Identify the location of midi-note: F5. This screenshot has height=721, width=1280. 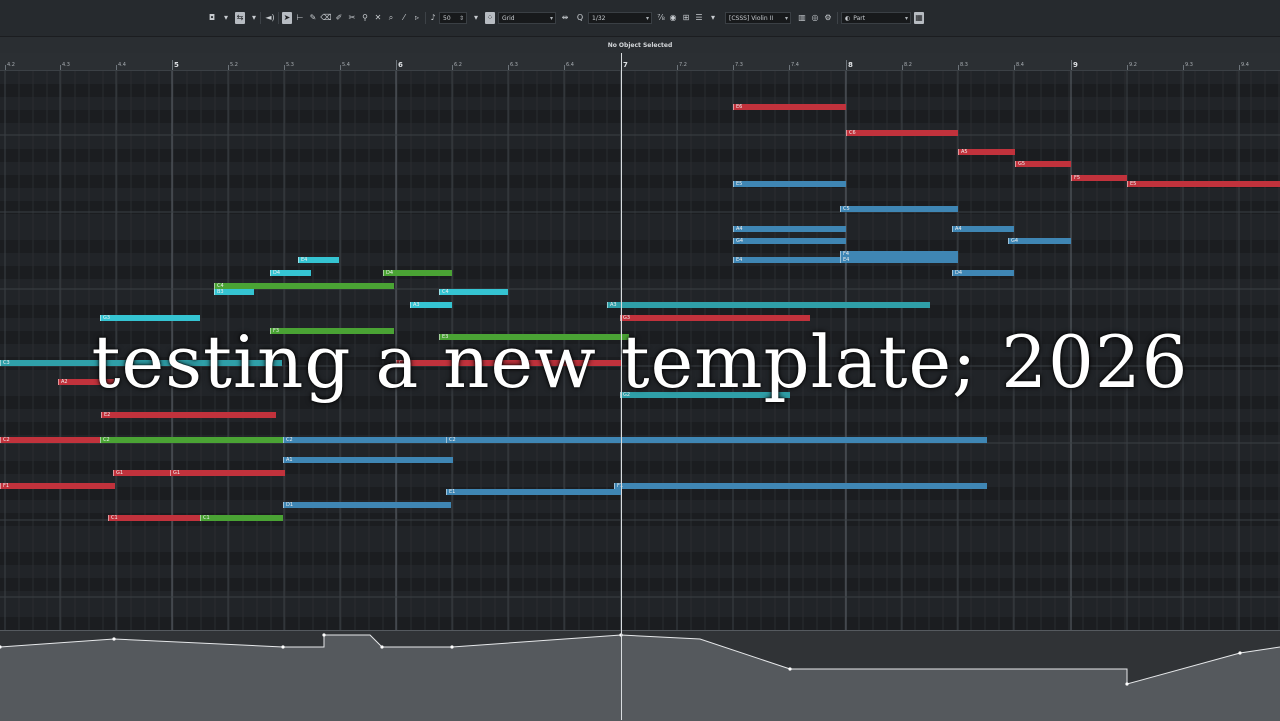
(1099, 178).